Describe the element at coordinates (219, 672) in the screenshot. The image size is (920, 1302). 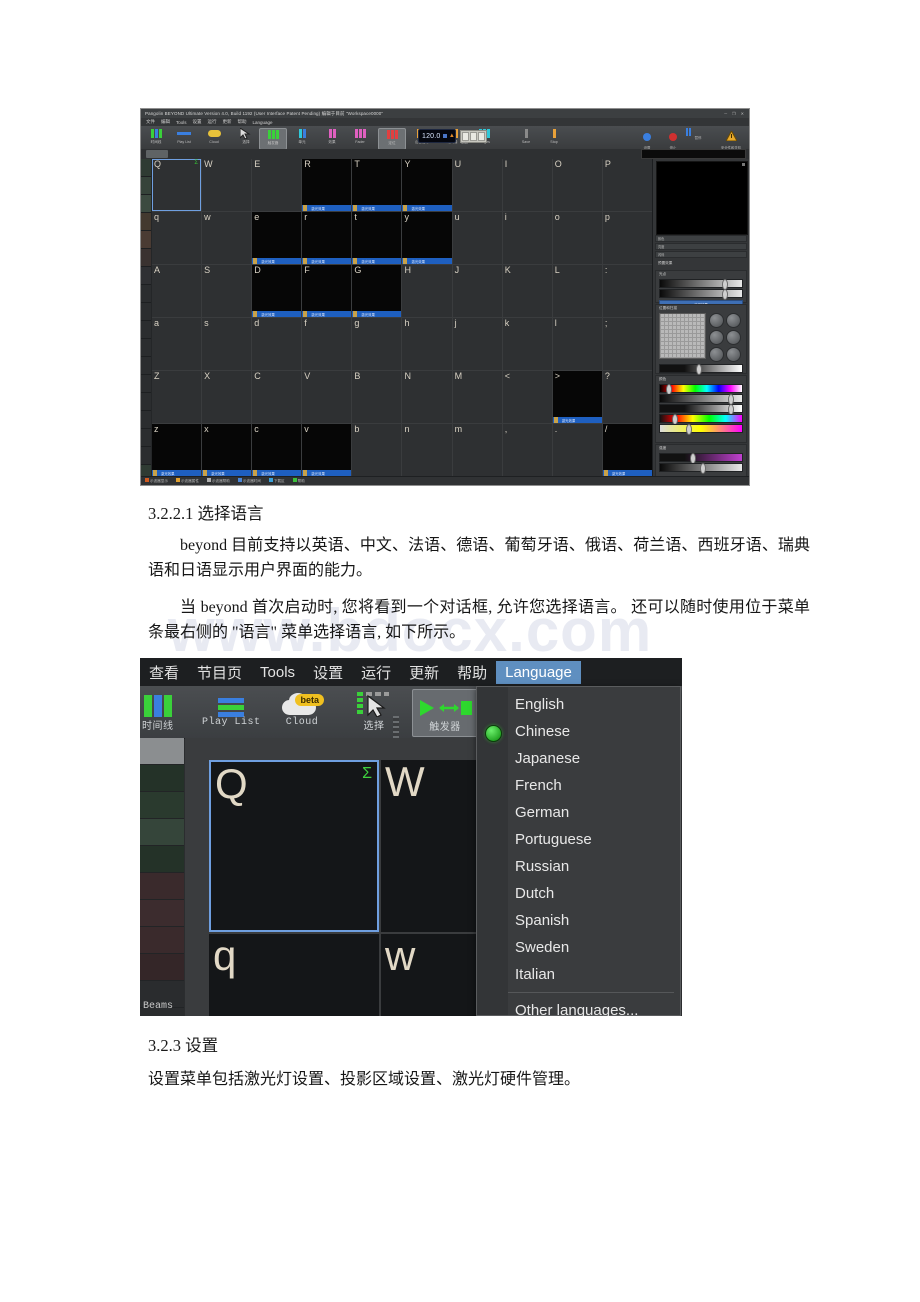
I see `menu-item-showpage: 节目页` at that location.